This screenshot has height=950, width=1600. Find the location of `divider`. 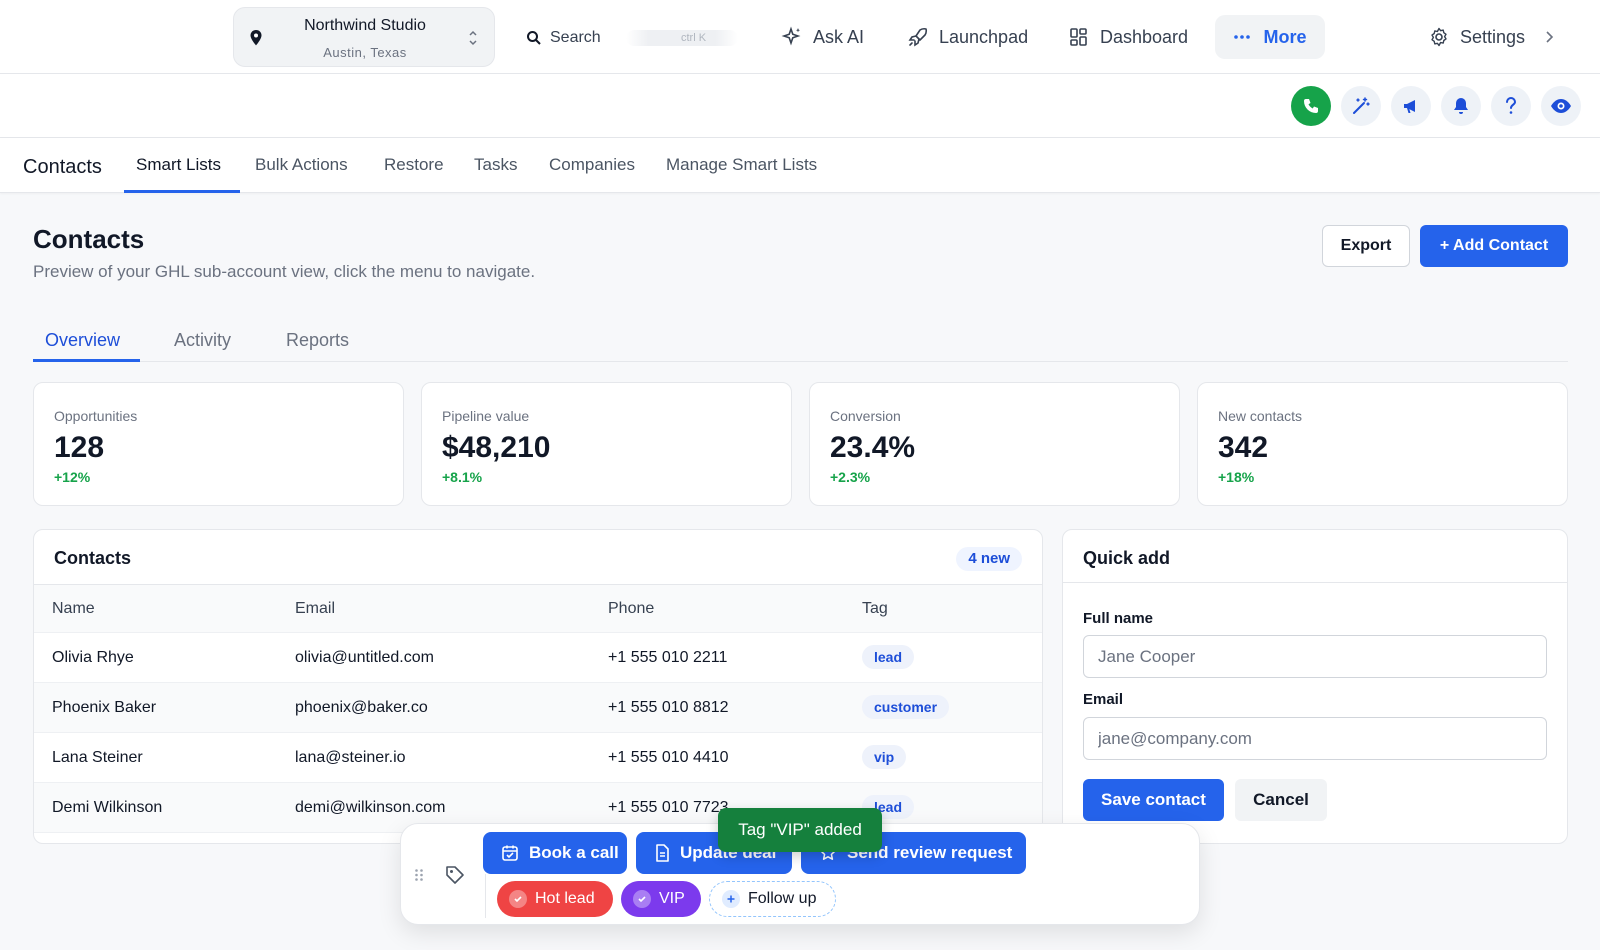

divider is located at coordinates (485, 896).